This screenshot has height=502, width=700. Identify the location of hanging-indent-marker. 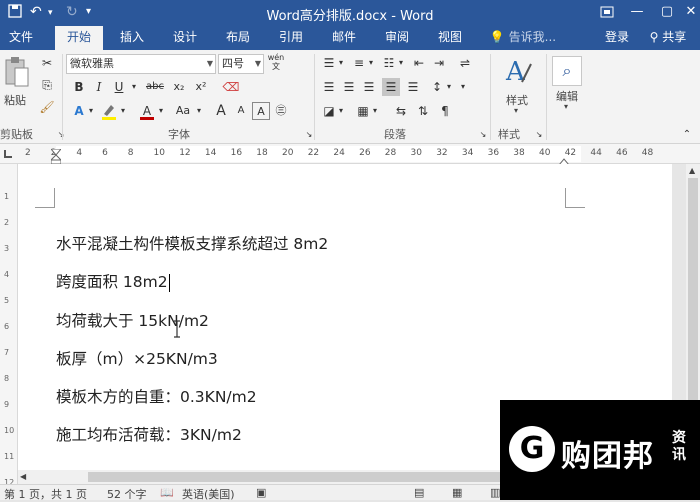
(56, 159).